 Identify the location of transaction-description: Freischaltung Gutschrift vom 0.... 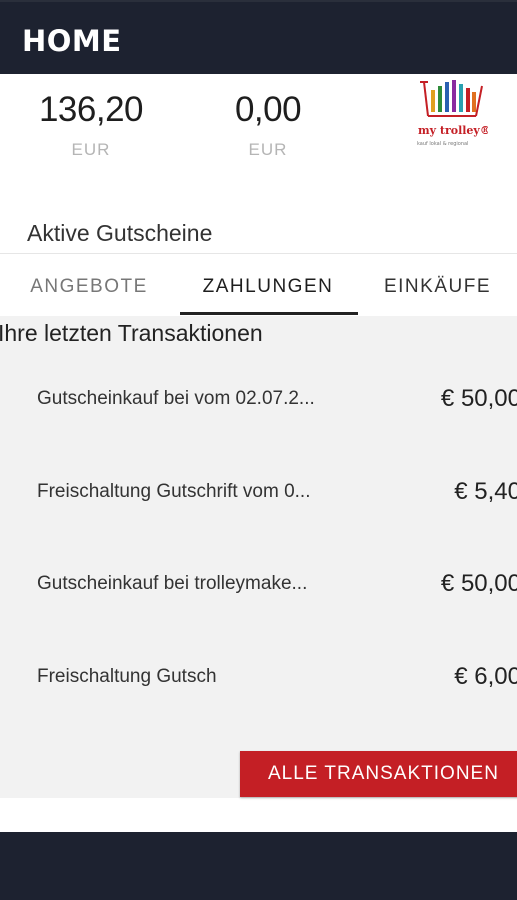
(174, 491).